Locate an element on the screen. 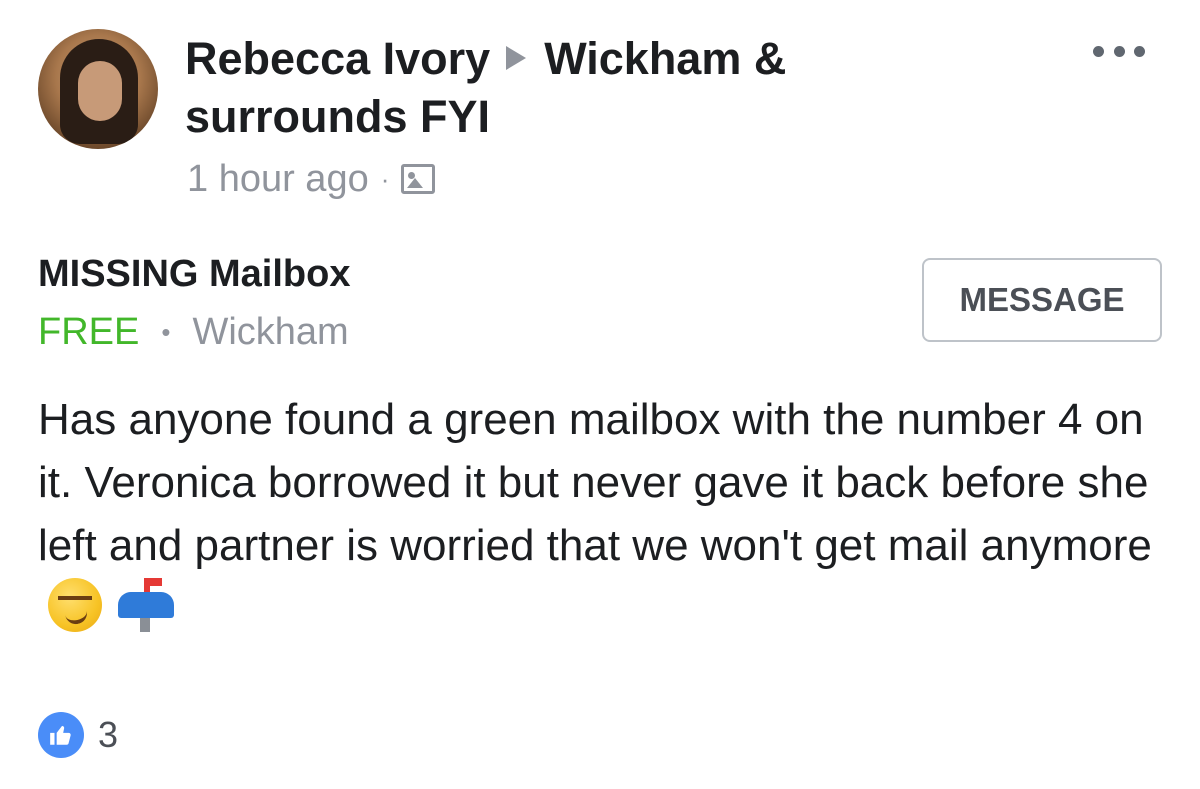 This screenshot has height=789, width=1200. photo-icon is located at coordinates (418, 179).